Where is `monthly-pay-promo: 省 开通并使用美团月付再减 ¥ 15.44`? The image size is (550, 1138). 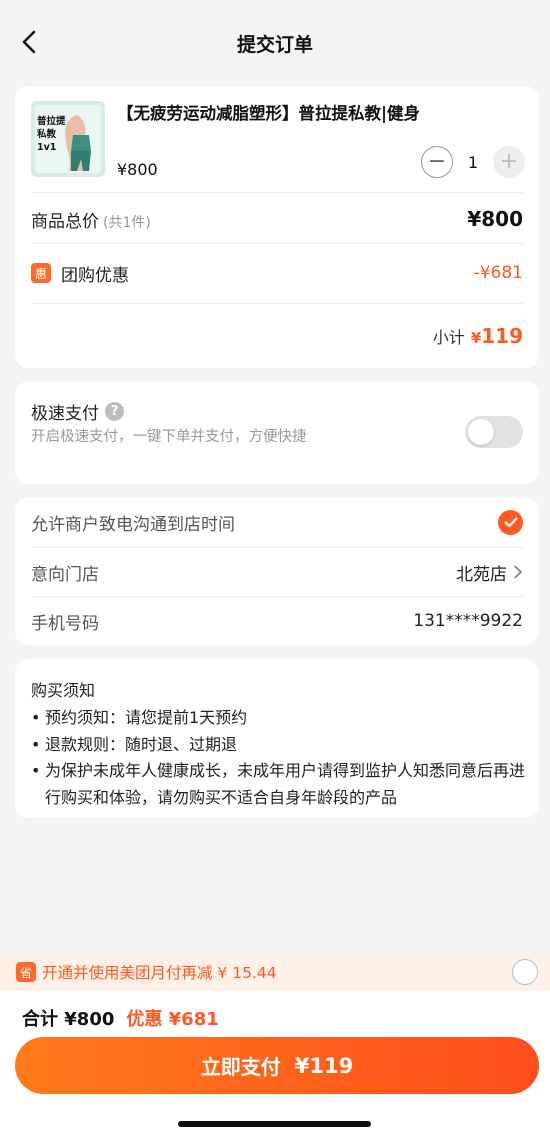 monthly-pay-promo: 省 开通并使用美团月付再减 ¥ 15.44 is located at coordinates (275, 972).